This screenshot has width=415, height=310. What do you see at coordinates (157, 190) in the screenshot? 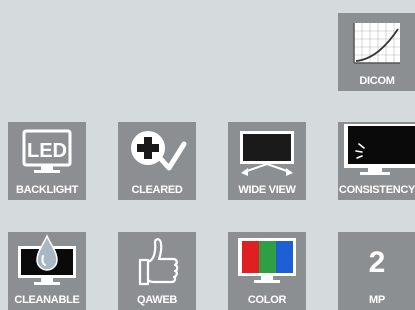
I see `cleared-label: CLEARED` at bounding box center [157, 190].